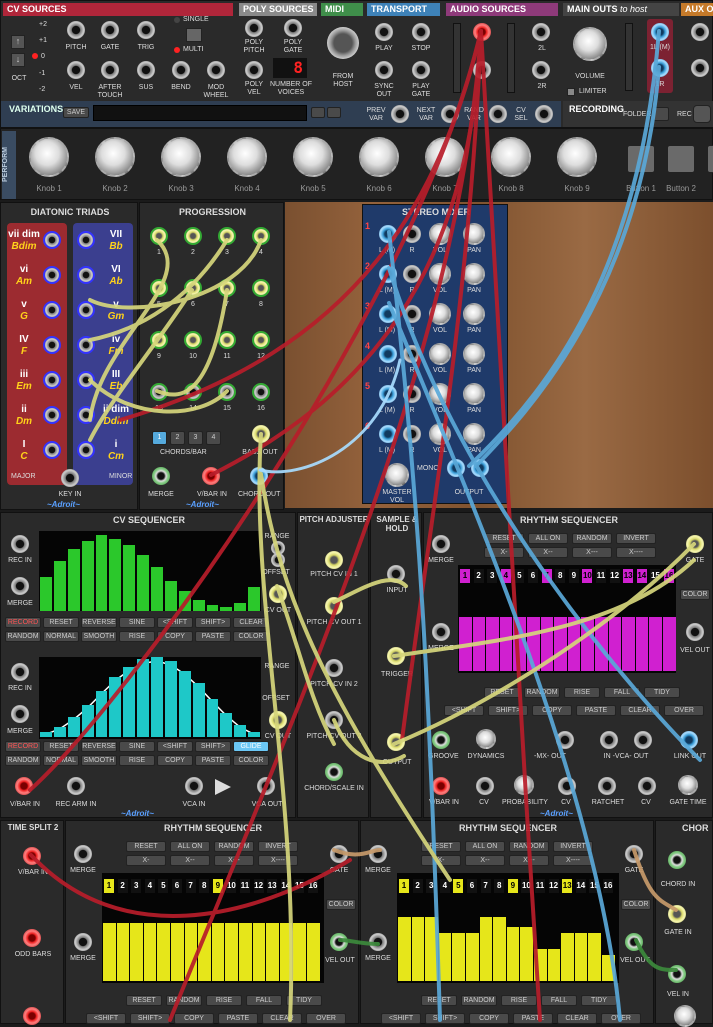 The height and width of the screenshot is (1027, 713). What do you see at coordinates (431, 886) in the screenshot?
I see `rs3-step-3: 3` at bounding box center [431, 886].